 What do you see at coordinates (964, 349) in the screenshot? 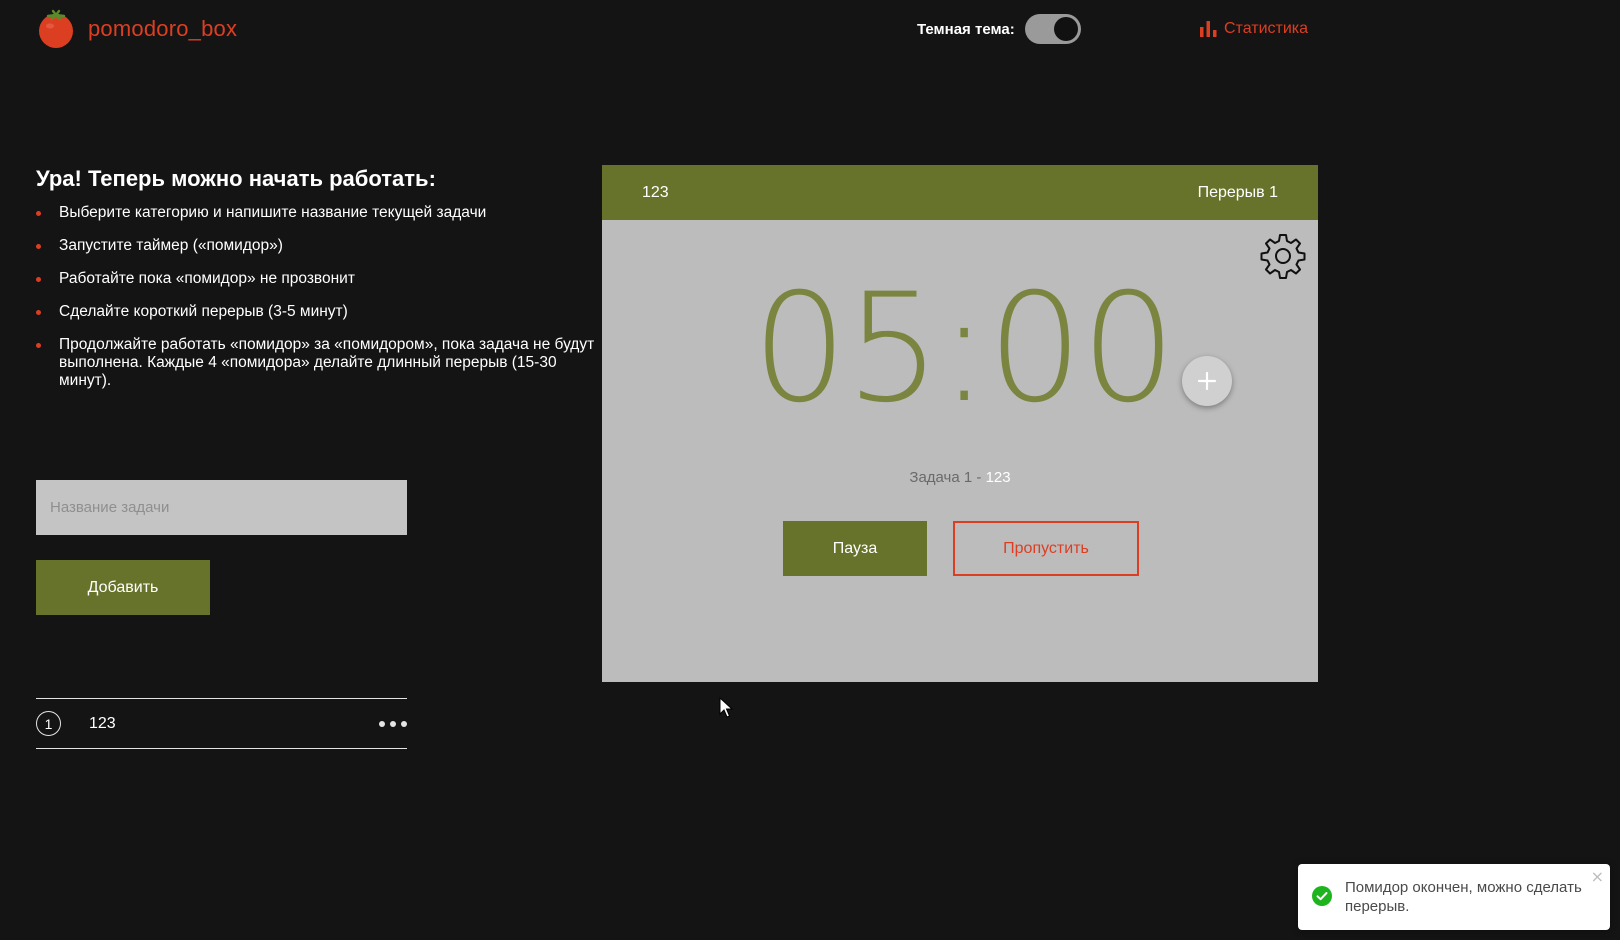
I see `timer-display: 05:00` at bounding box center [964, 349].